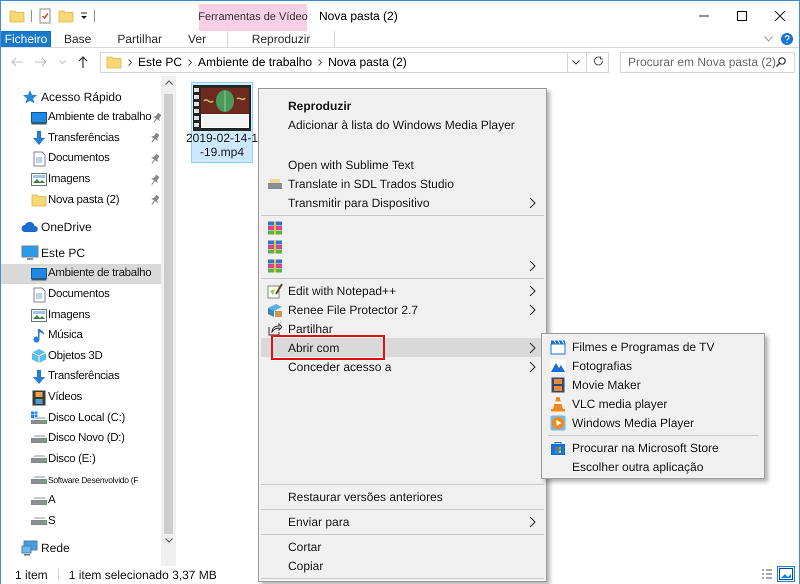 This screenshot has width=800, height=584. Describe the element at coordinates (787, 39) in the screenshot. I see `help-icon` at that location.